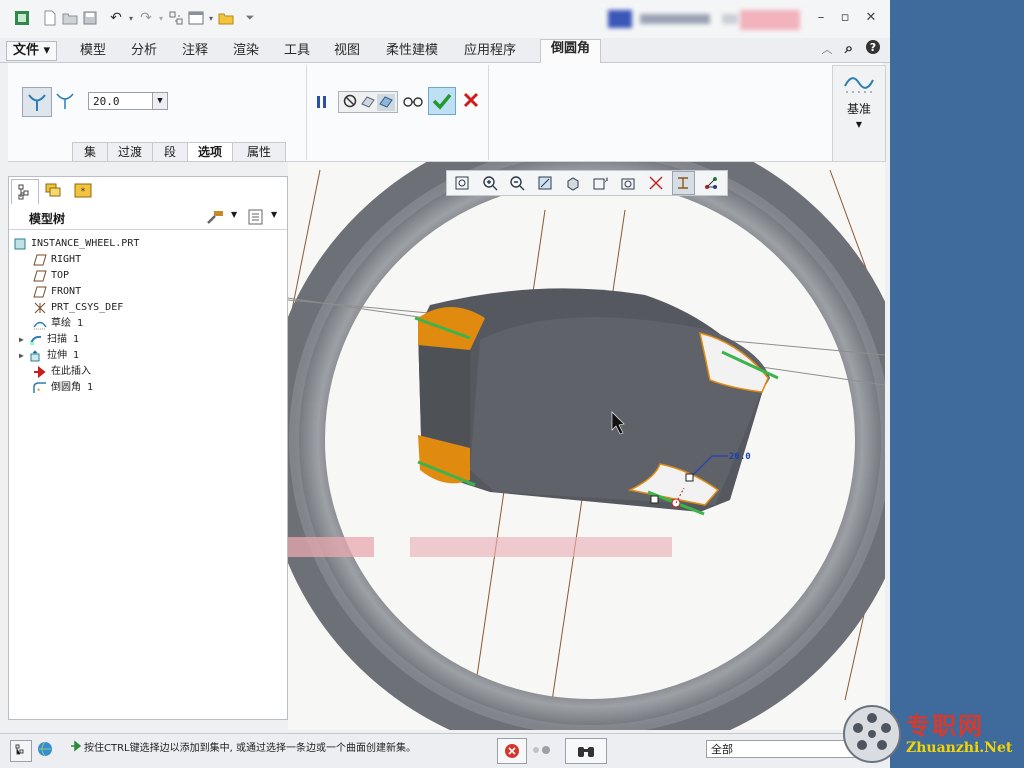 The image size is (1024, 768). Describe the element at coordinates (215, 218) in the screenshot. I see `tree-settings-icon` at that location.